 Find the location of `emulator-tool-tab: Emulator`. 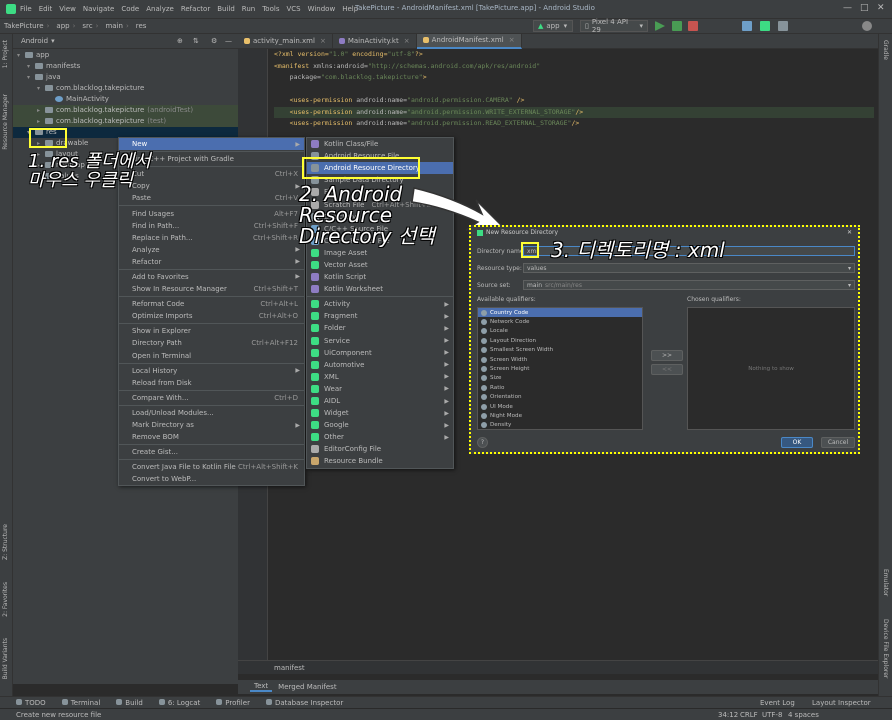

emulator-tool-tab: Emulator is located at coordinates (885, 582).